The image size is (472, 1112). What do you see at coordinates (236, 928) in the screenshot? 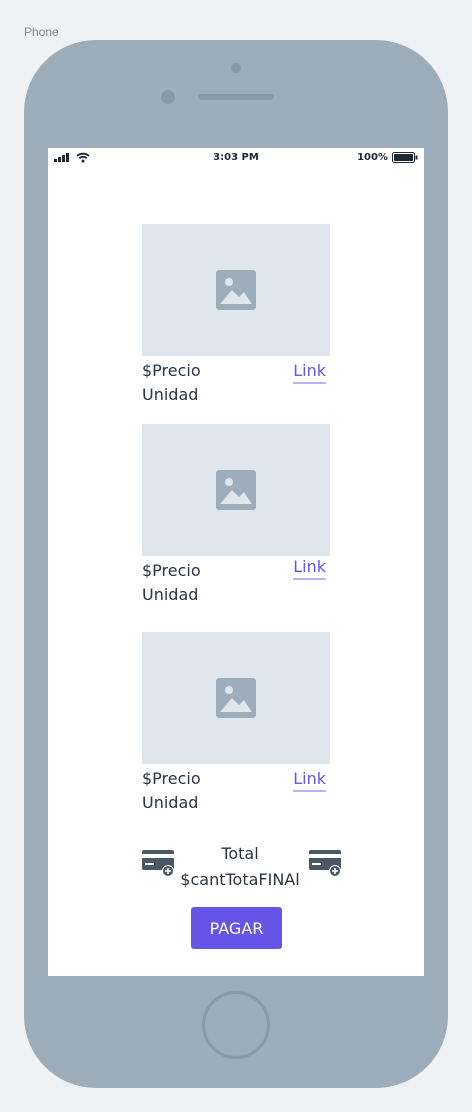
I see `pay-button: PAGAR` at bounding box center [236, 928].